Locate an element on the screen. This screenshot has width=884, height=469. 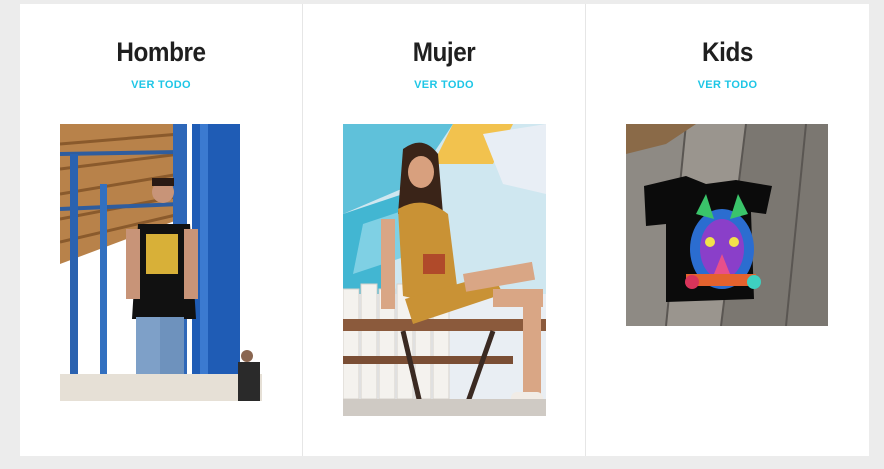
ver-todo-link-kids: VER TODO is located at coordinates (727, 85).